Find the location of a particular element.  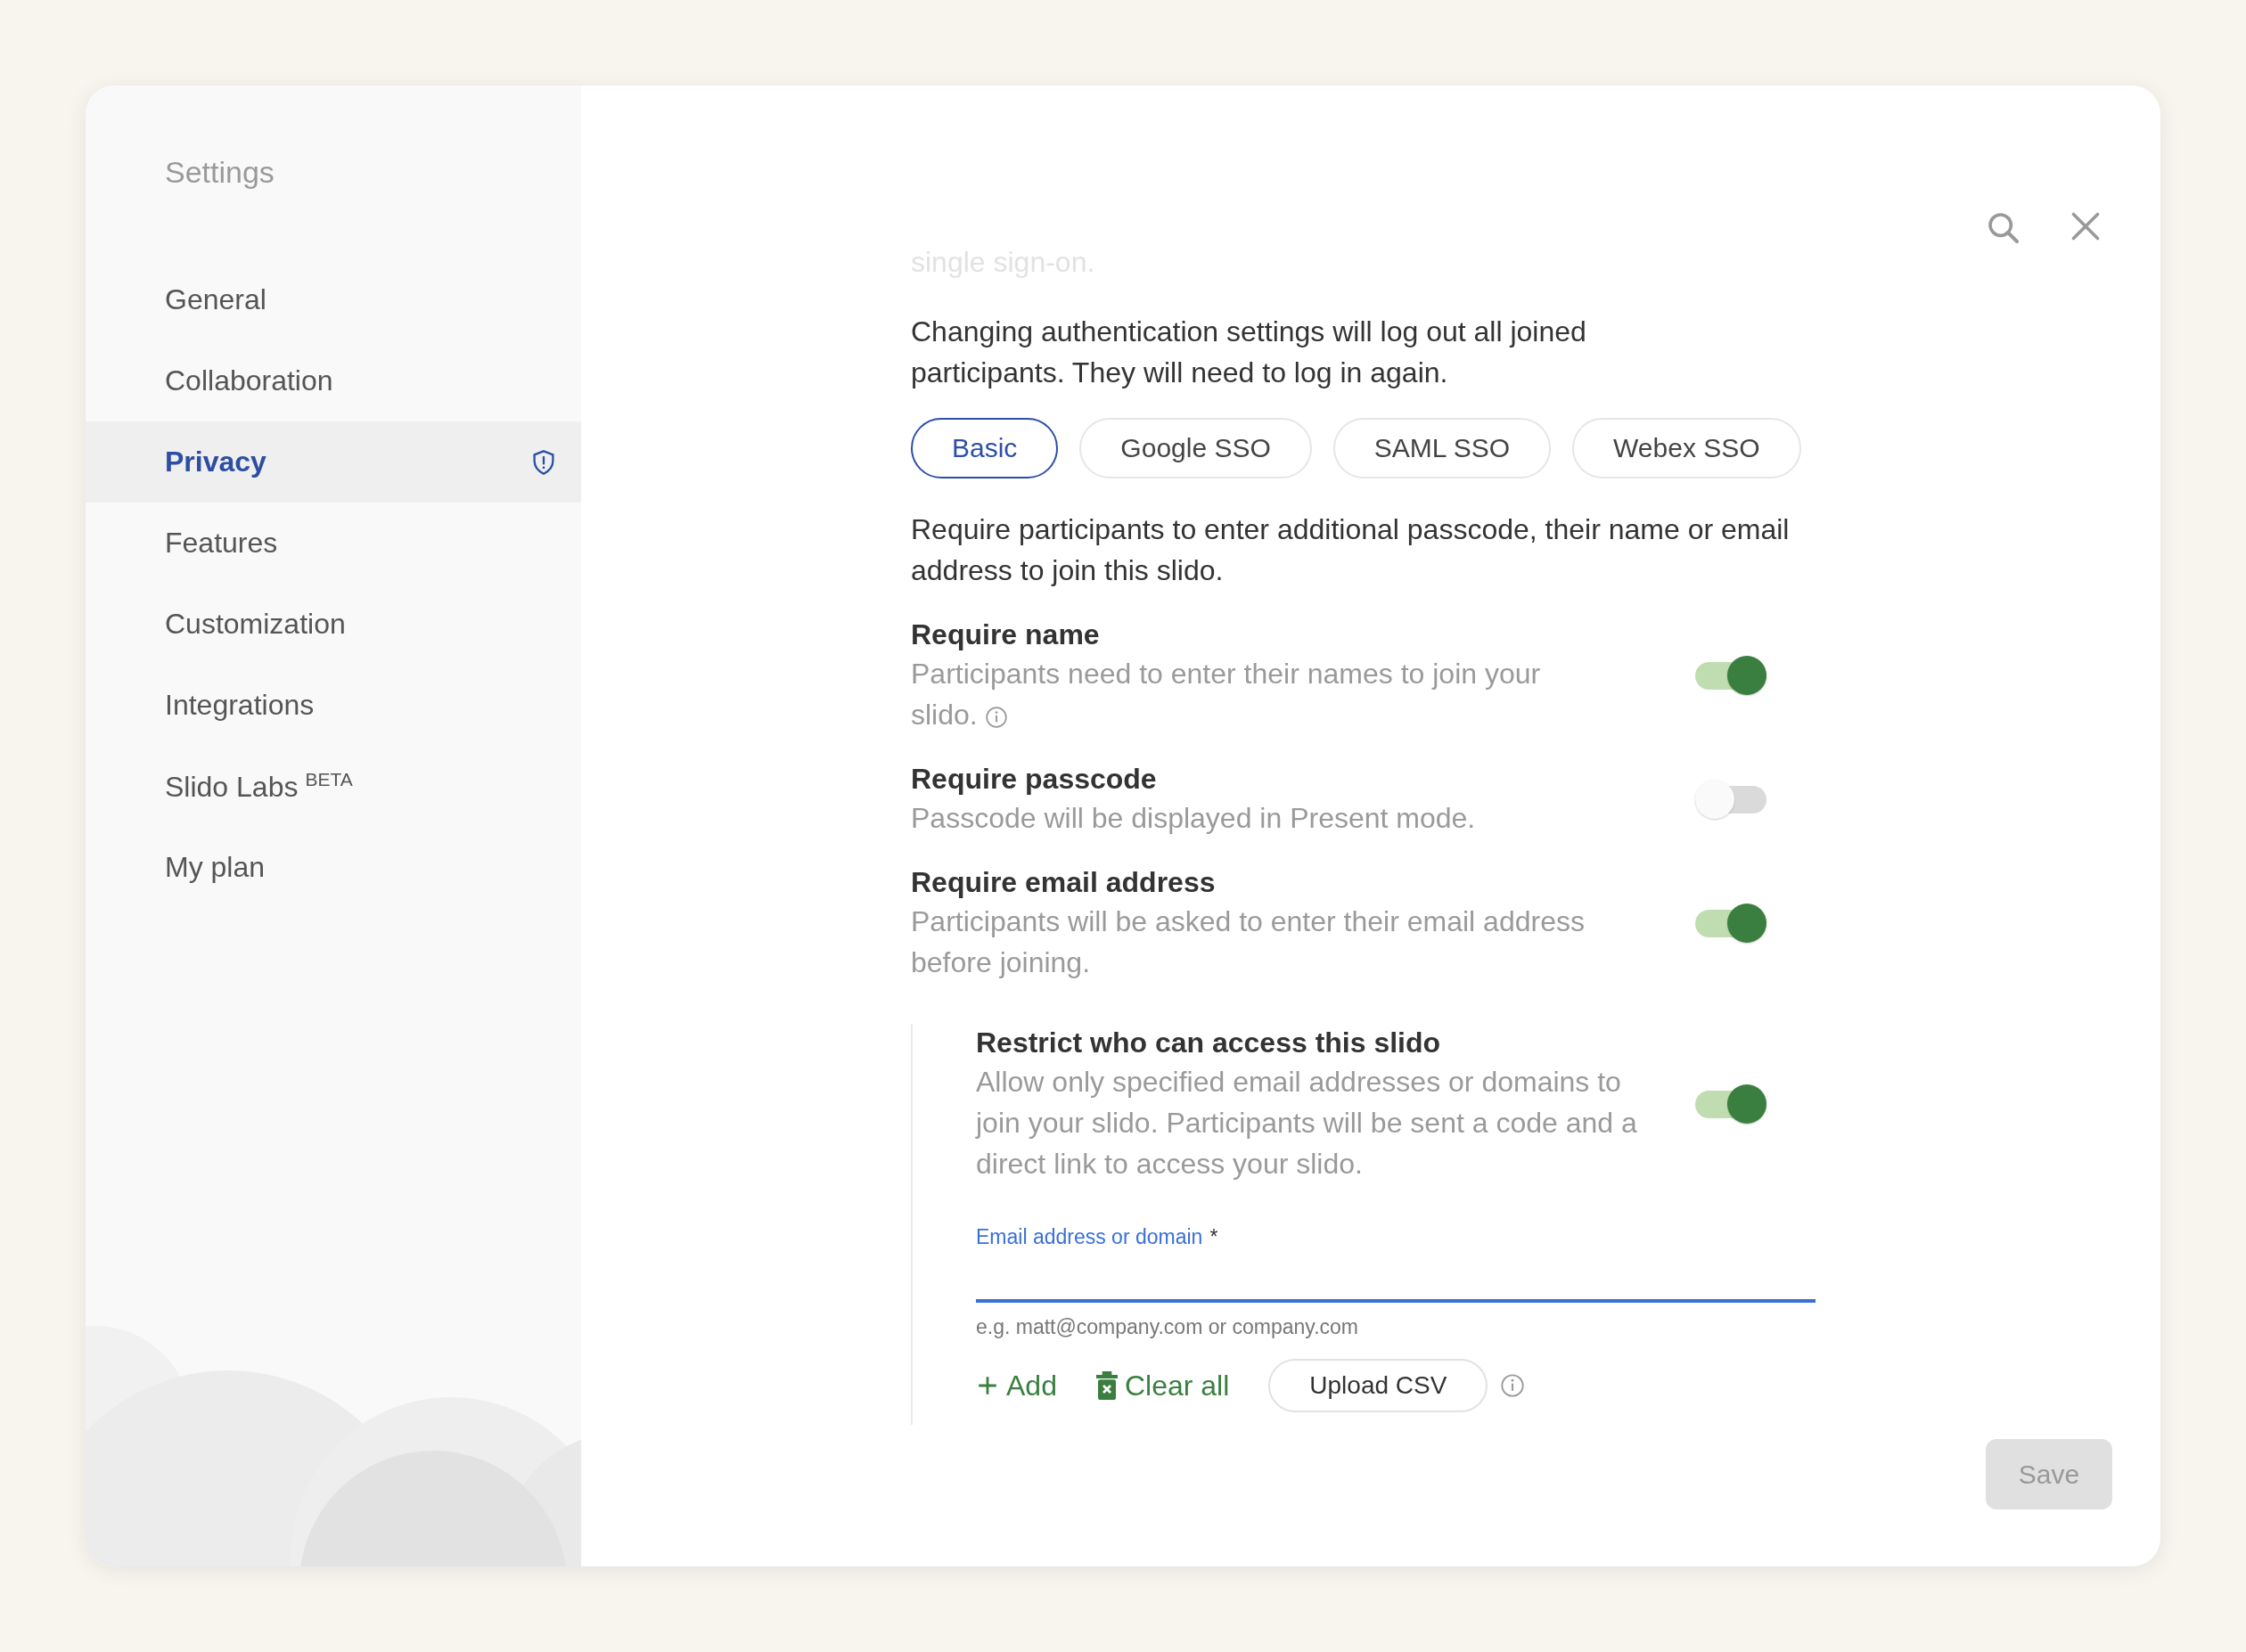

option-title: Require passcode is located at coordinates (1035, 780).